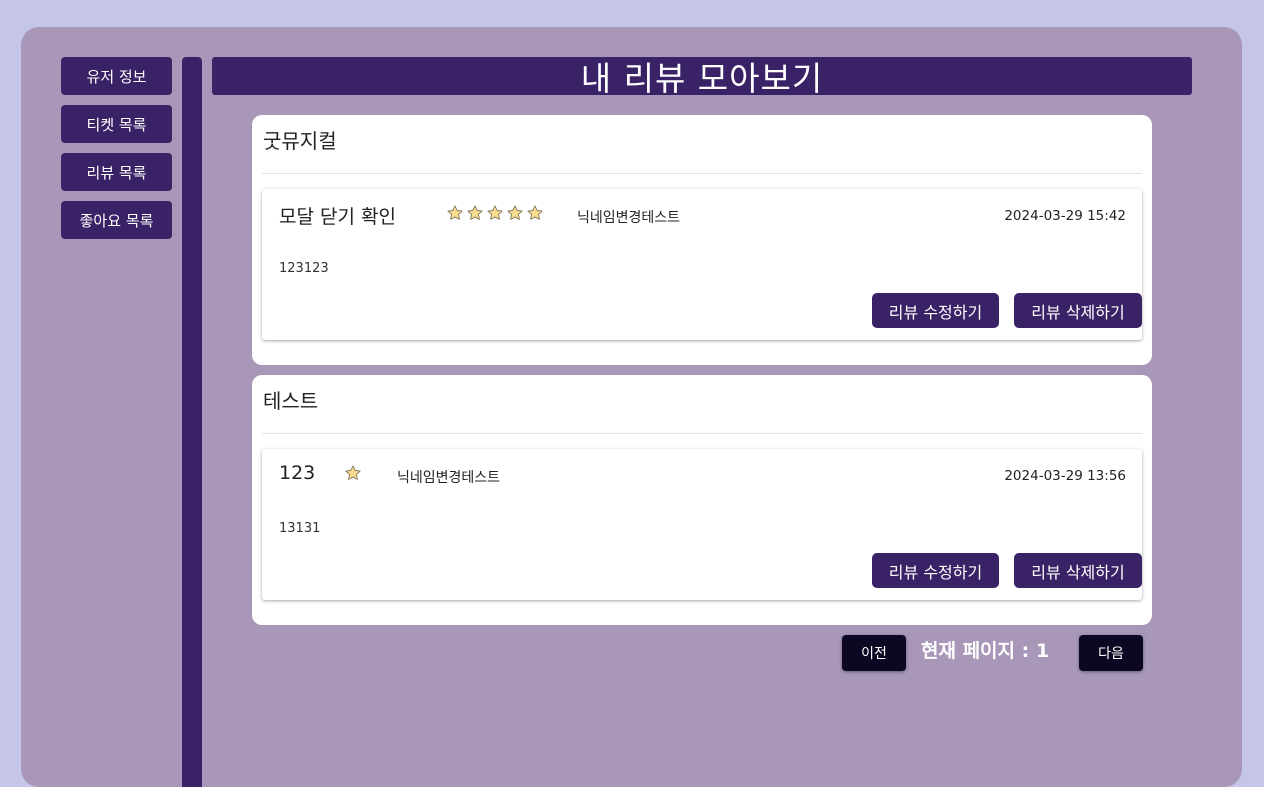  Describe the element at coordinates (192, 422) in the screenshot. I see `vertical-divider` at that location.